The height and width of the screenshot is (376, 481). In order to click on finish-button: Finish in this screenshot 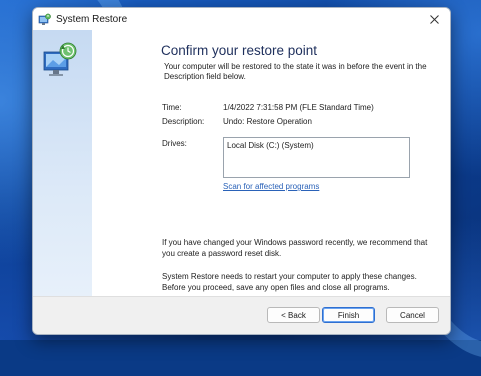, I will do `click(348, 315)`.